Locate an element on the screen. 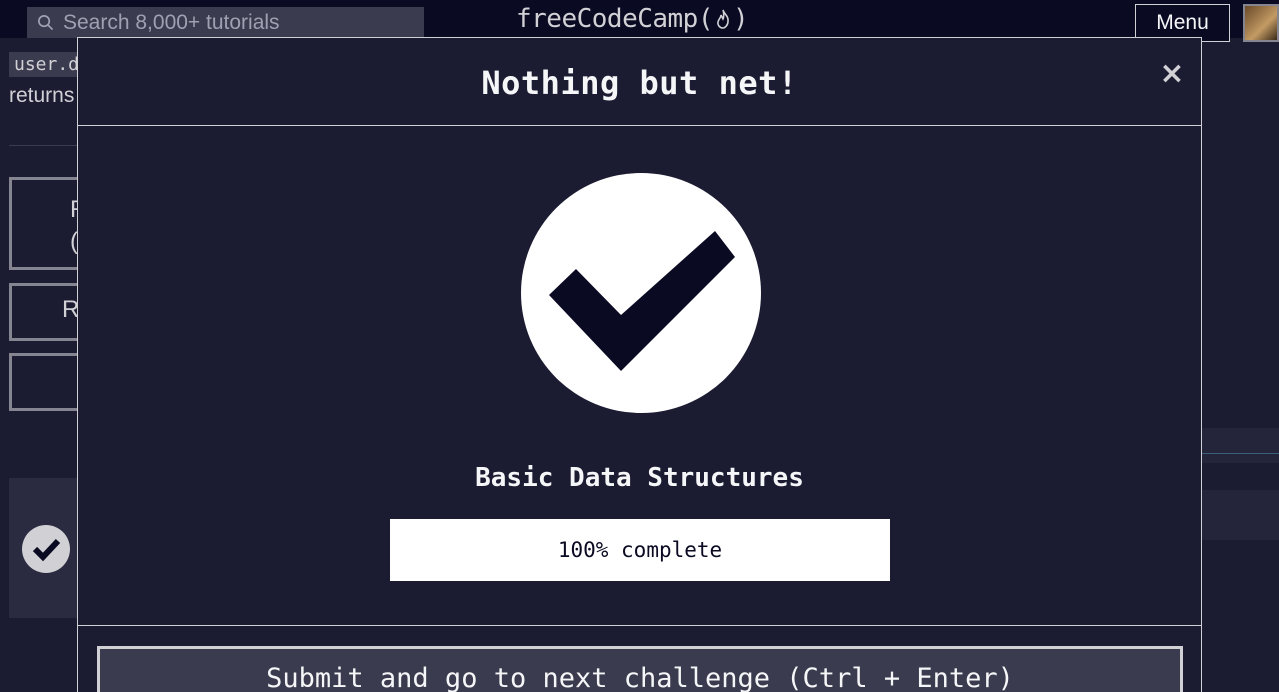  fcc-logo: freeCodeCamp( ) is located at coordinates (632, 19).